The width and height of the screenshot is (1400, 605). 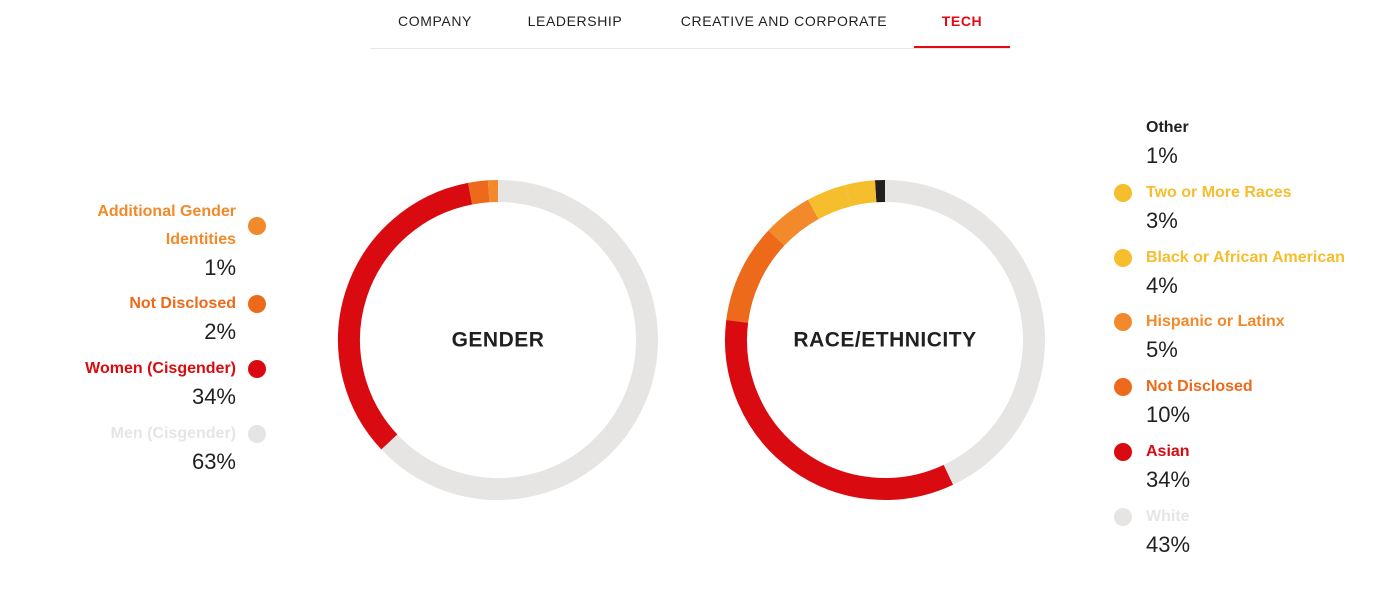 What do you see at coordinates (1215, 321) in the screenshot?
I see `legend-label: Hispanic or Latinx` at bounding box center [1215, 321].